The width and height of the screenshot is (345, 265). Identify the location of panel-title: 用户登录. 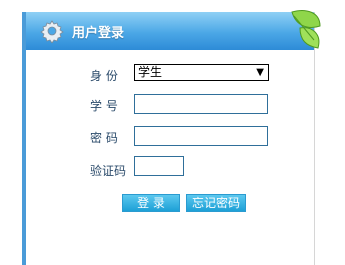
(98, 33).